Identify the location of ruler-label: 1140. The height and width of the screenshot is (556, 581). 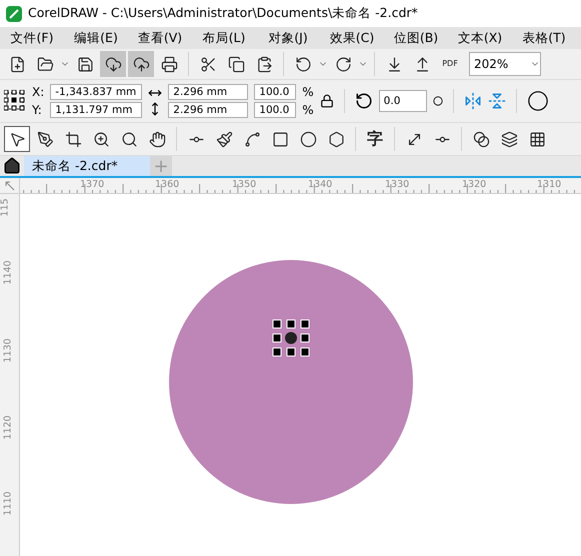
(8, 272).